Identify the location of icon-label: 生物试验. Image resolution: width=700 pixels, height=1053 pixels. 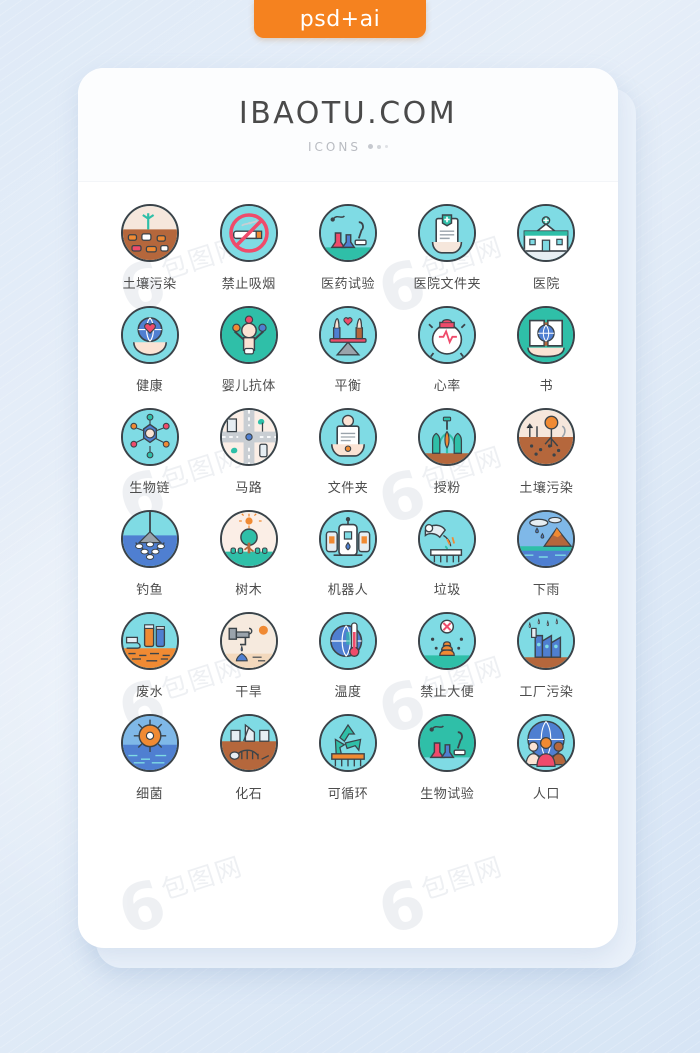
(447, 794).